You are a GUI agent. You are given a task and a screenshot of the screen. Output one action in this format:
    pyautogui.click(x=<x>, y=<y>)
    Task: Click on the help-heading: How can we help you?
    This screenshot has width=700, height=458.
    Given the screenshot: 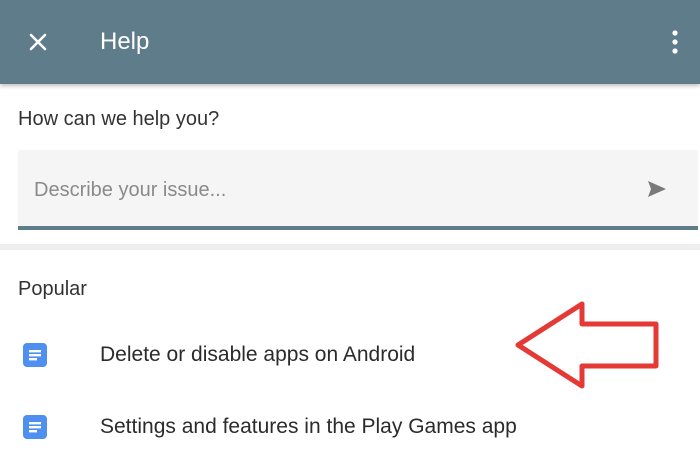 What is the action you would take?
    pyautogui.click(x=119, y=119)
    